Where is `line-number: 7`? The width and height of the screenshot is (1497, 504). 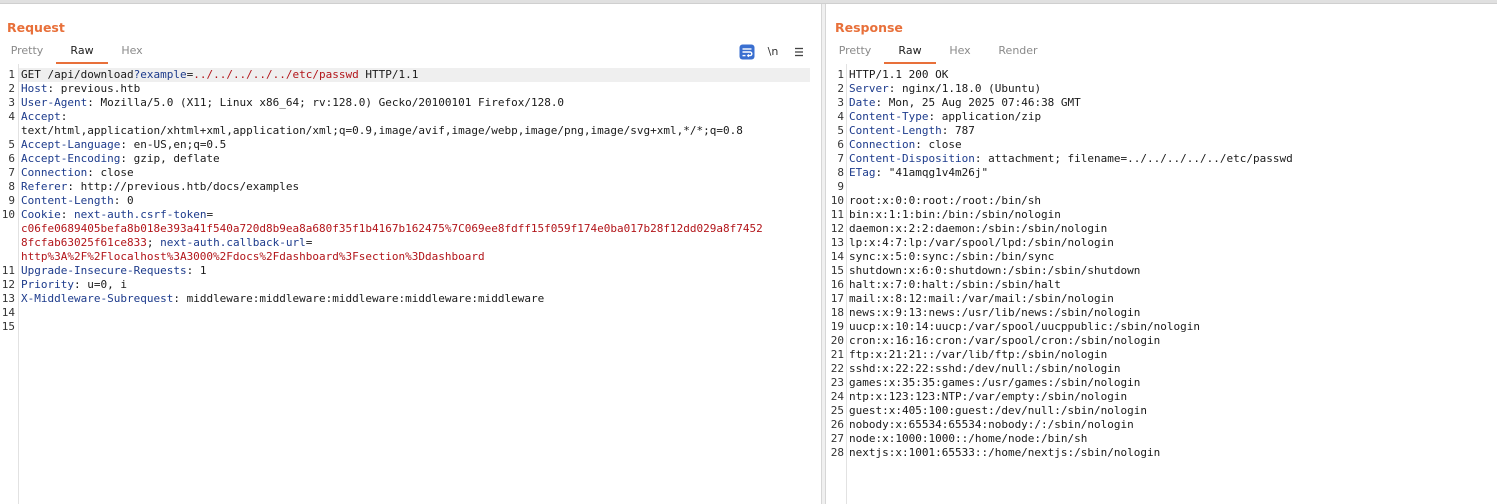 line-number: 7 is located at coordinates (840, 158).